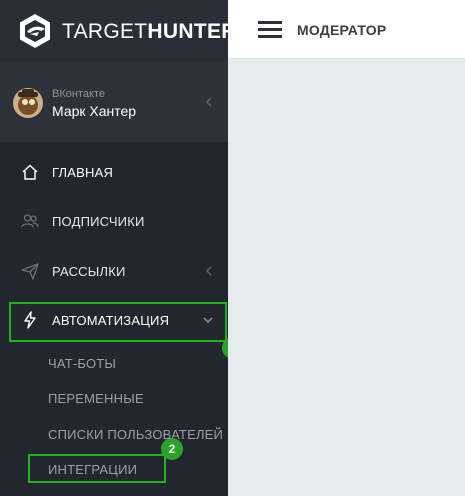 The image size is (465, 496). Describe the element at coordinates (89, 271) in the screenshot. I see `nav-item-label: РАССЫЛКИ` at that location.